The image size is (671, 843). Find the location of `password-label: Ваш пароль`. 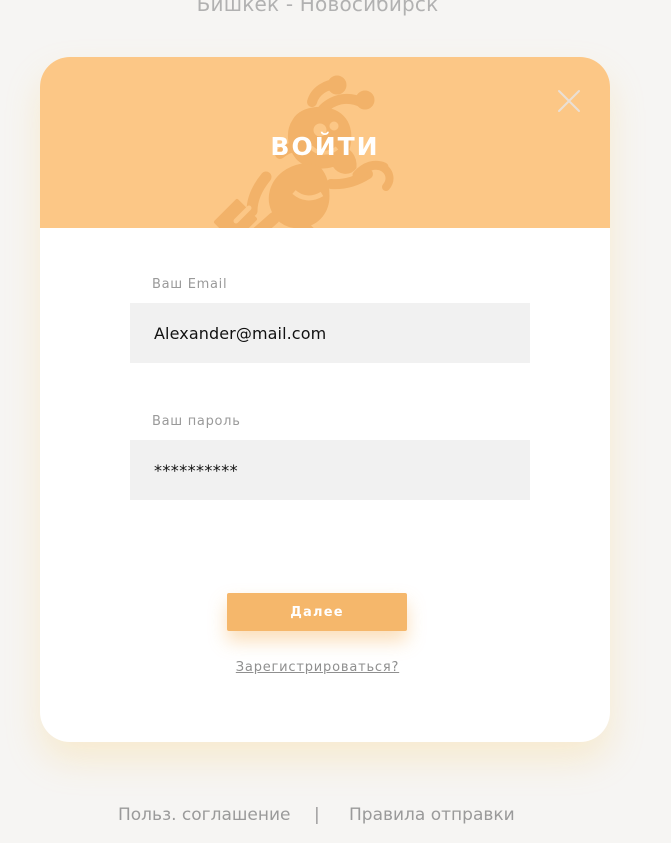

password-label: Ваш пароль is located at coordinates (196, 421).